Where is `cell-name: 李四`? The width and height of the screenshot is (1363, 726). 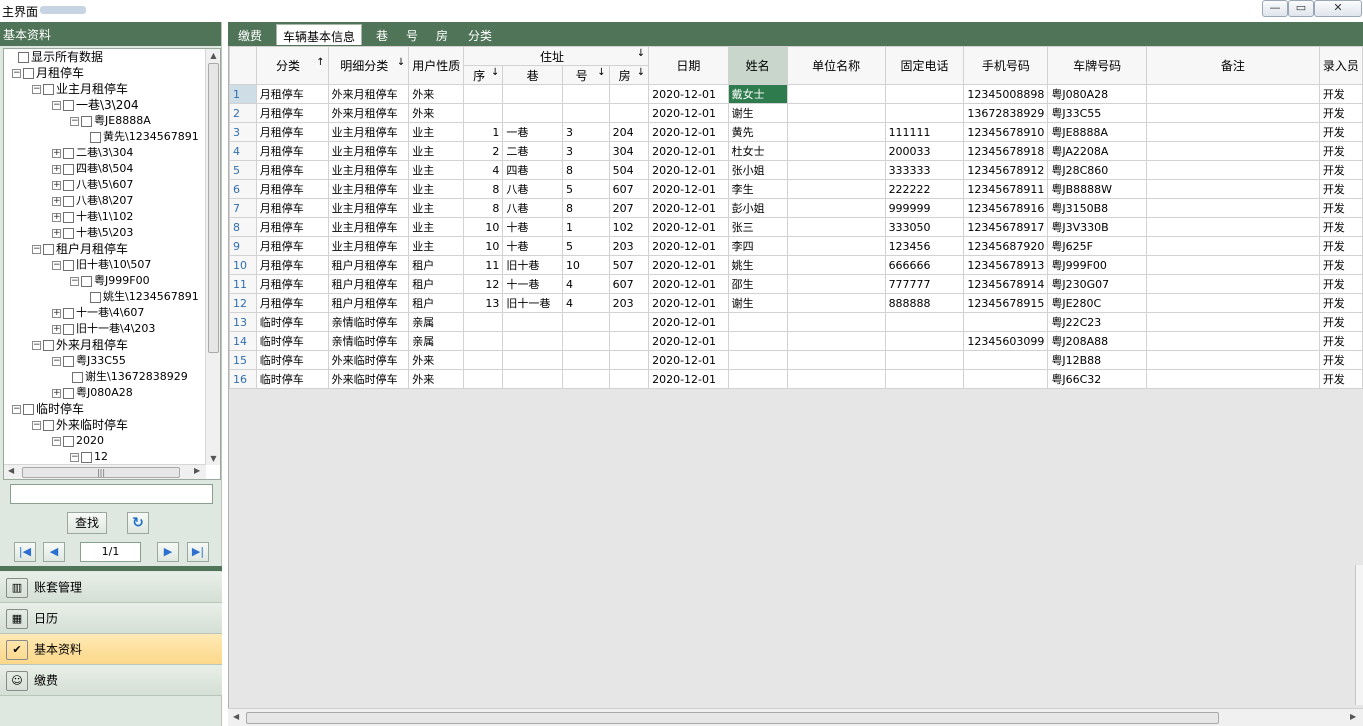 cell-name: 李四 is located at coordinates (757, 246).